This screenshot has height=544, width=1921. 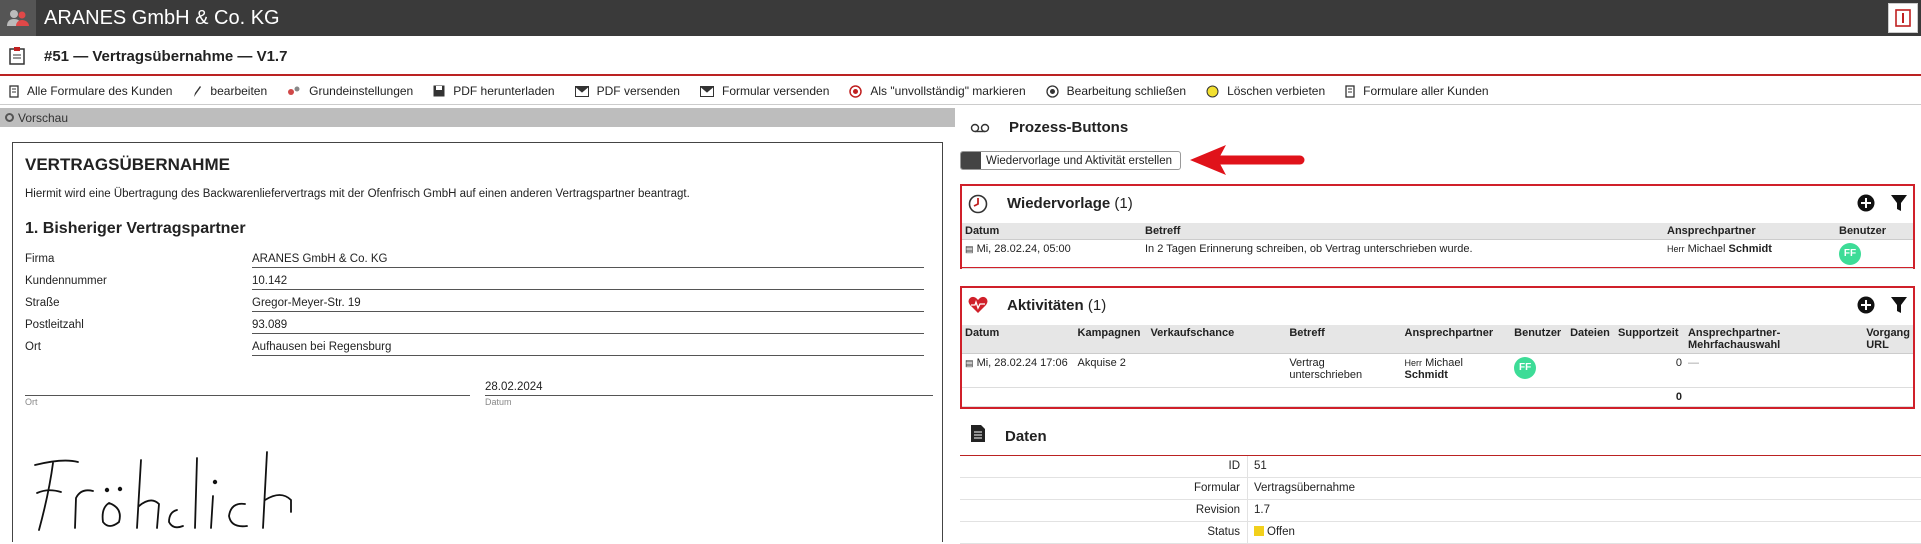 What do you see at coordinates (478, 350) in the screenshot?
I see `field-ort: Ort Aufhausen bei Regensburg` at bounding box center [478, 350].